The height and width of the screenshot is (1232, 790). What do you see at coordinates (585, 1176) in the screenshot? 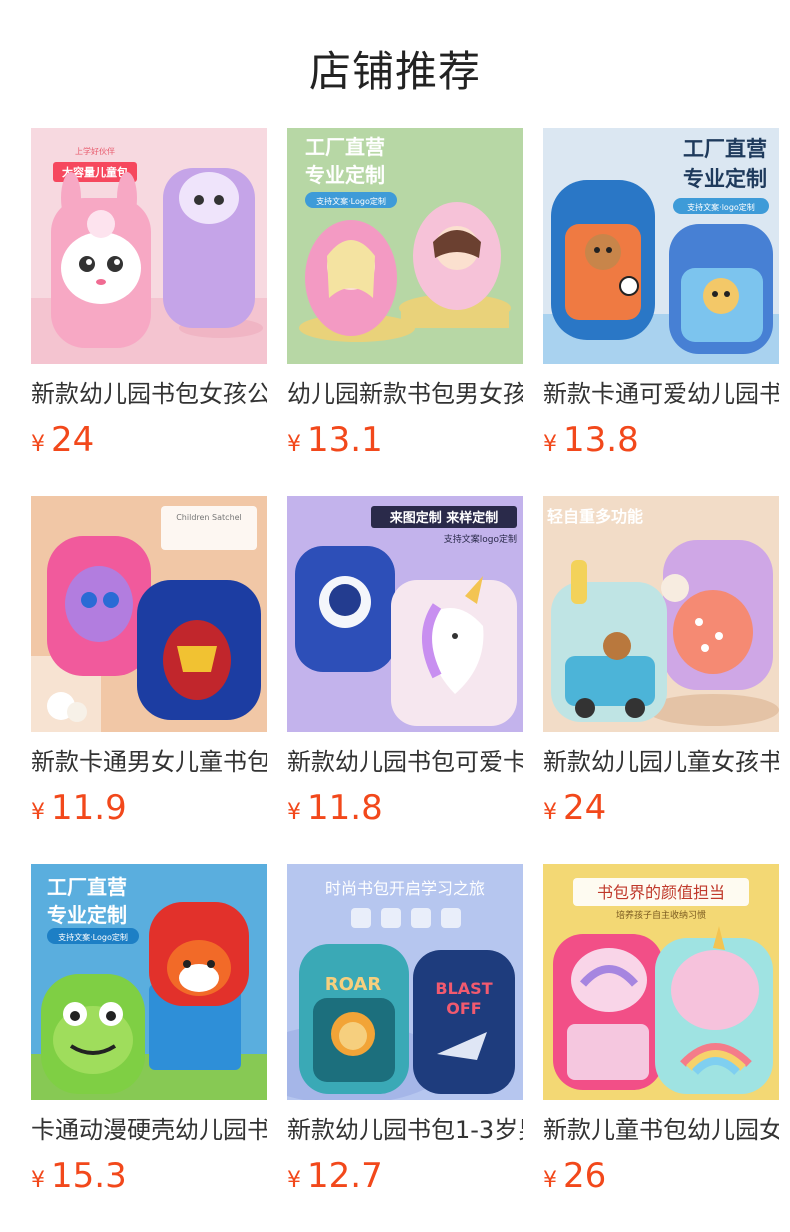
I see `price-value: 26` at bounding box center [585, 1176].